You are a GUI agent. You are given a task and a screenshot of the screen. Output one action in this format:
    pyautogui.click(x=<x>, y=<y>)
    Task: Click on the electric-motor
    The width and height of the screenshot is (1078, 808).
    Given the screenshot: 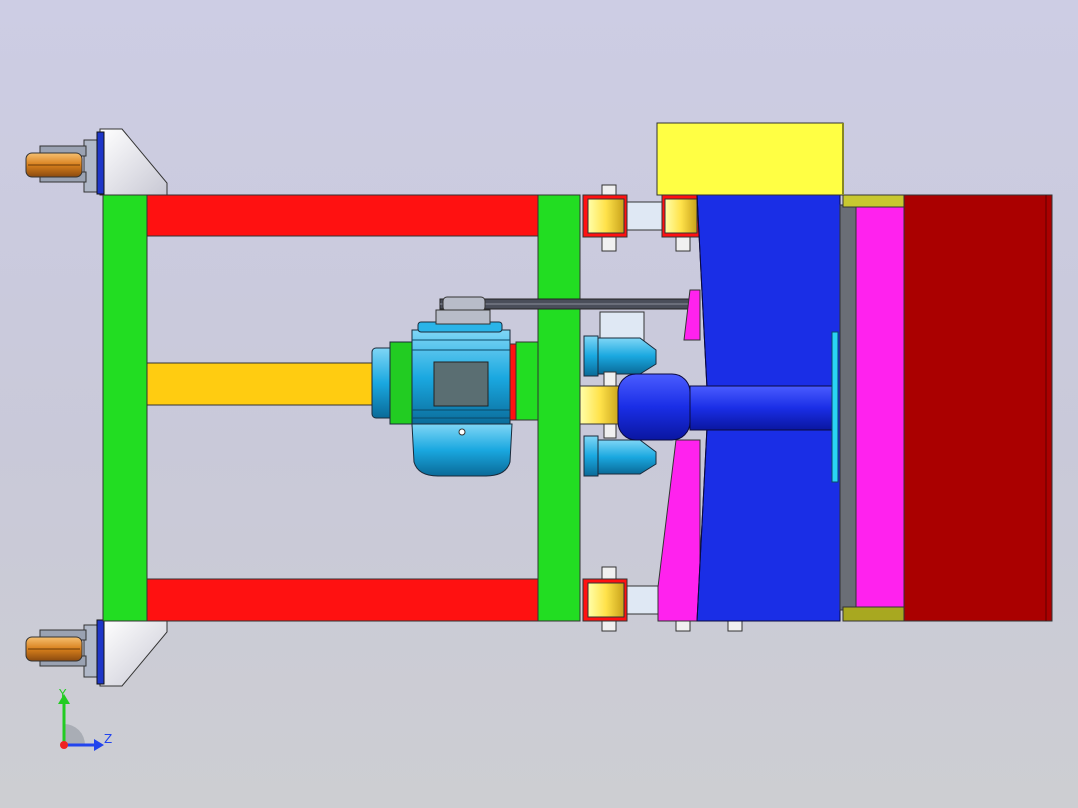 What is the action you would take?
    pyautogui.click(x=455, y=393)
    